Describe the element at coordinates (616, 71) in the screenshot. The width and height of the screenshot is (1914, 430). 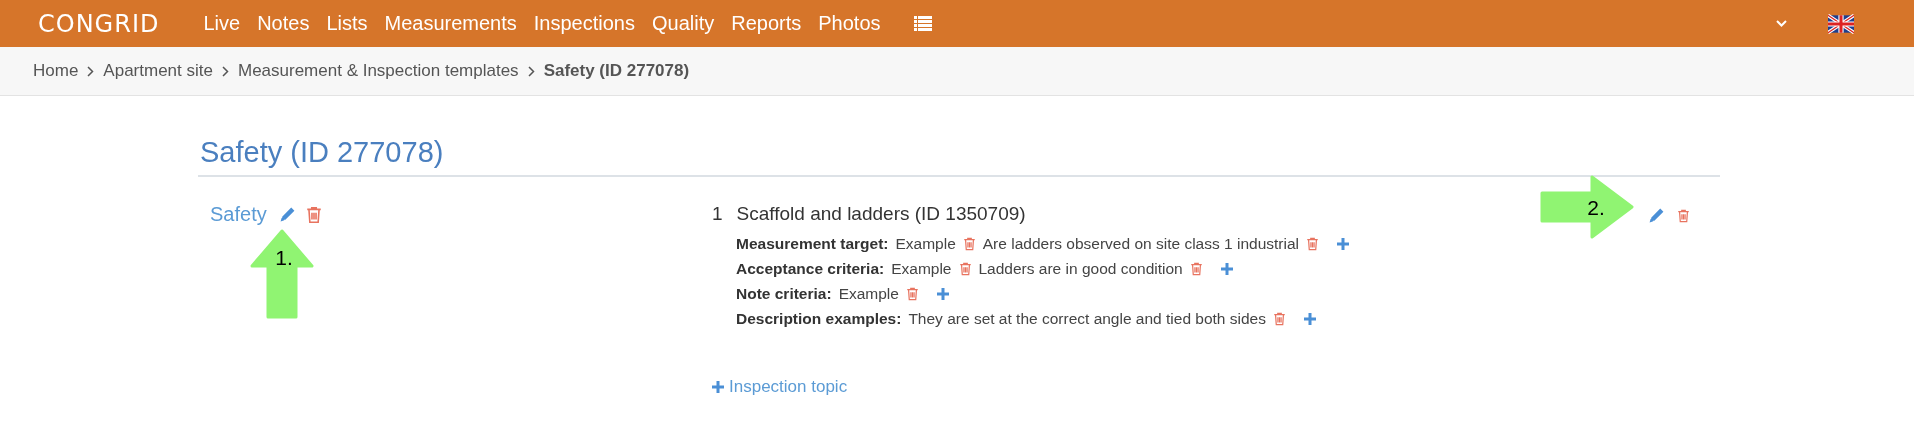
I see `breadcrumb-item: Safety (ID 277078)` at that location.